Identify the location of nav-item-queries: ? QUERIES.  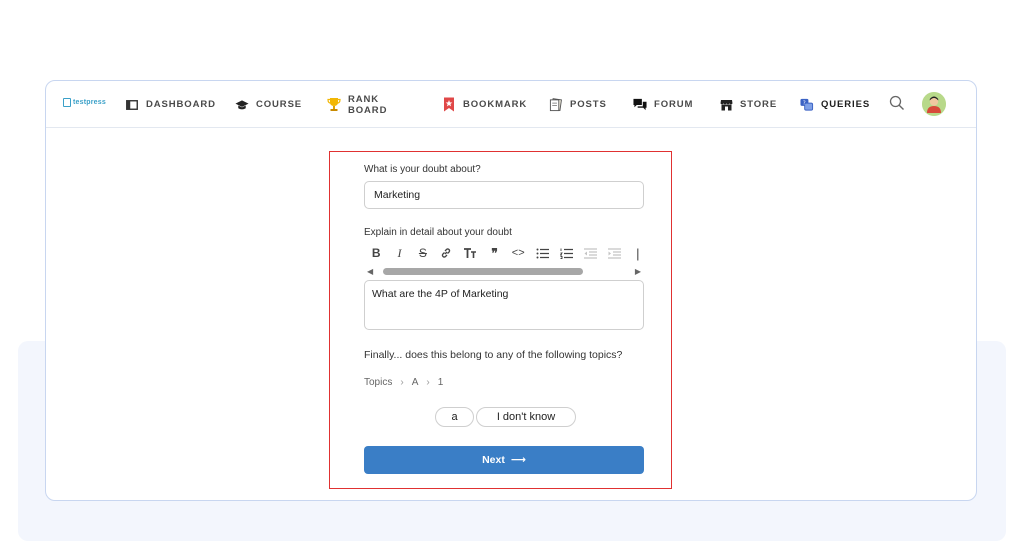
(835, 104).